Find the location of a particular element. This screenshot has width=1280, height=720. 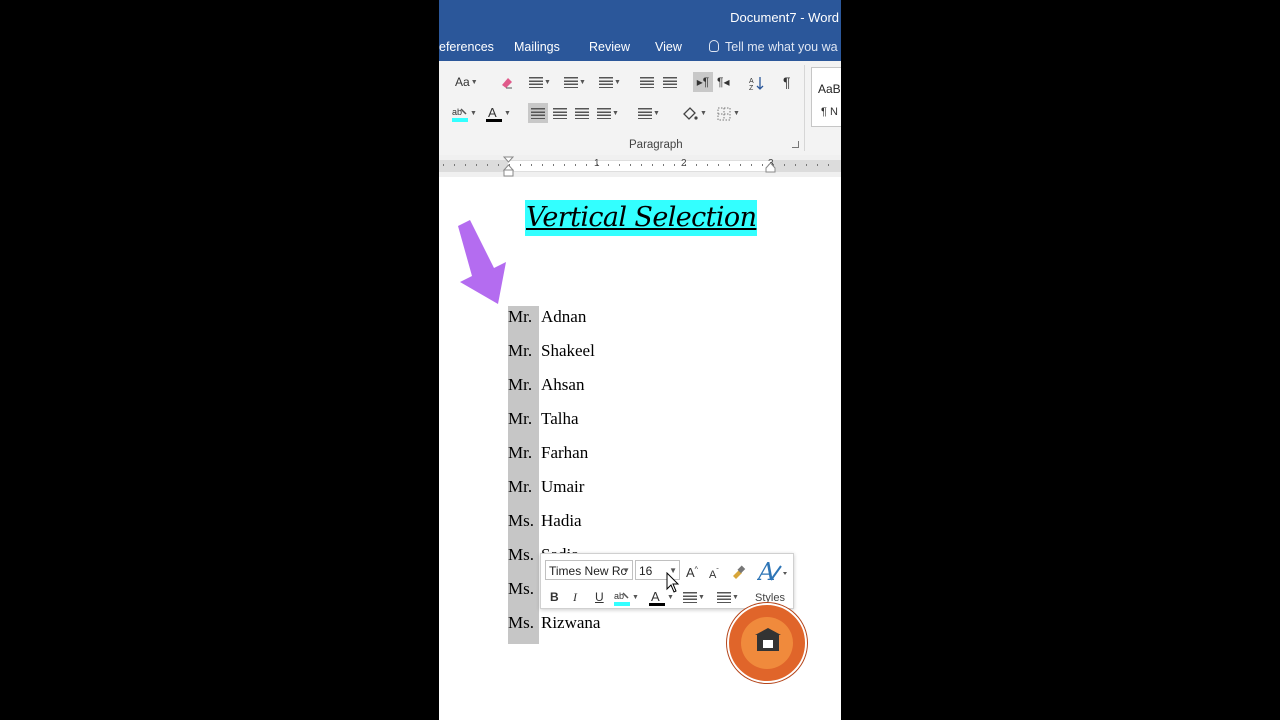

tab-mailings: Mailings is located at coordinates (537, 47).